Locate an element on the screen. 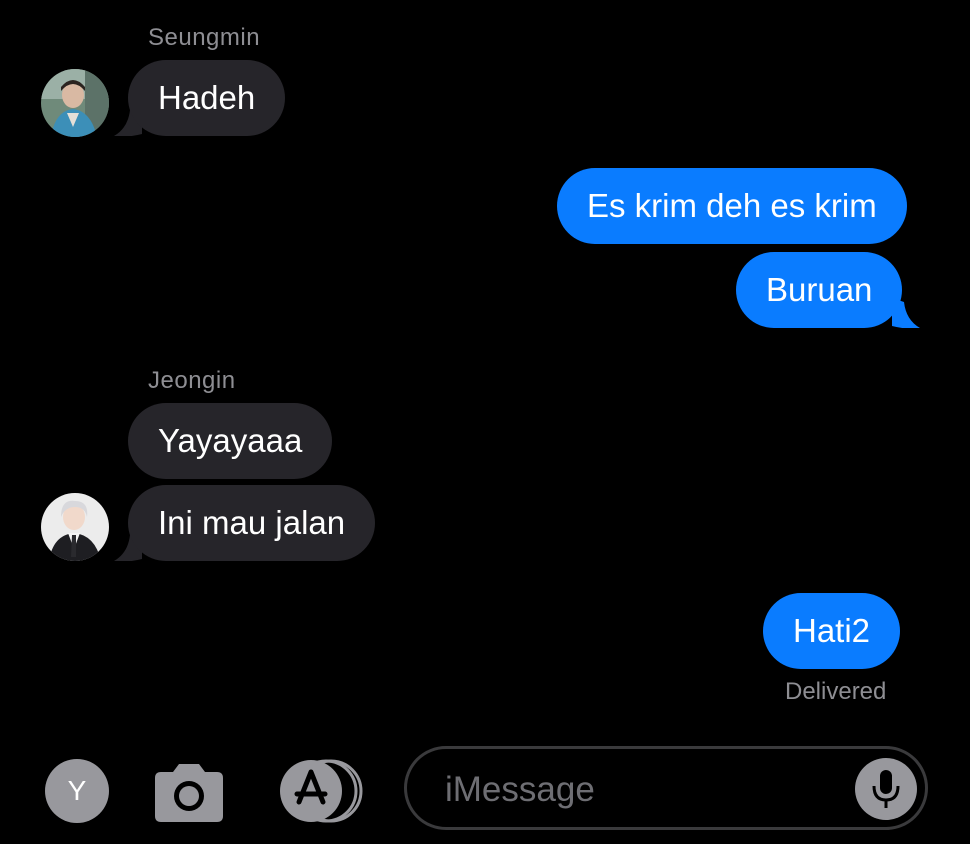  profile-initial: Y is located at coordinates (77, 790).